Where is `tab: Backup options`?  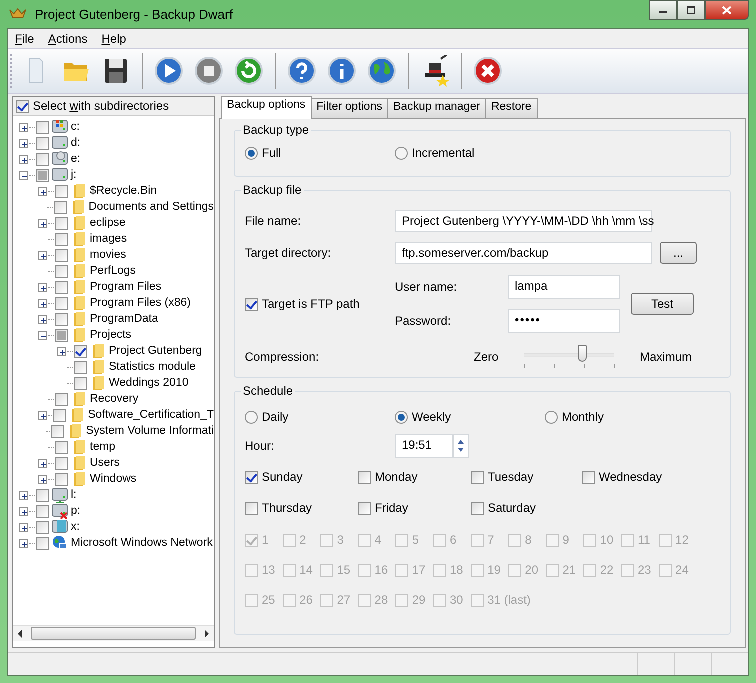 tab: Backup options is located at coordinates (266, 107).